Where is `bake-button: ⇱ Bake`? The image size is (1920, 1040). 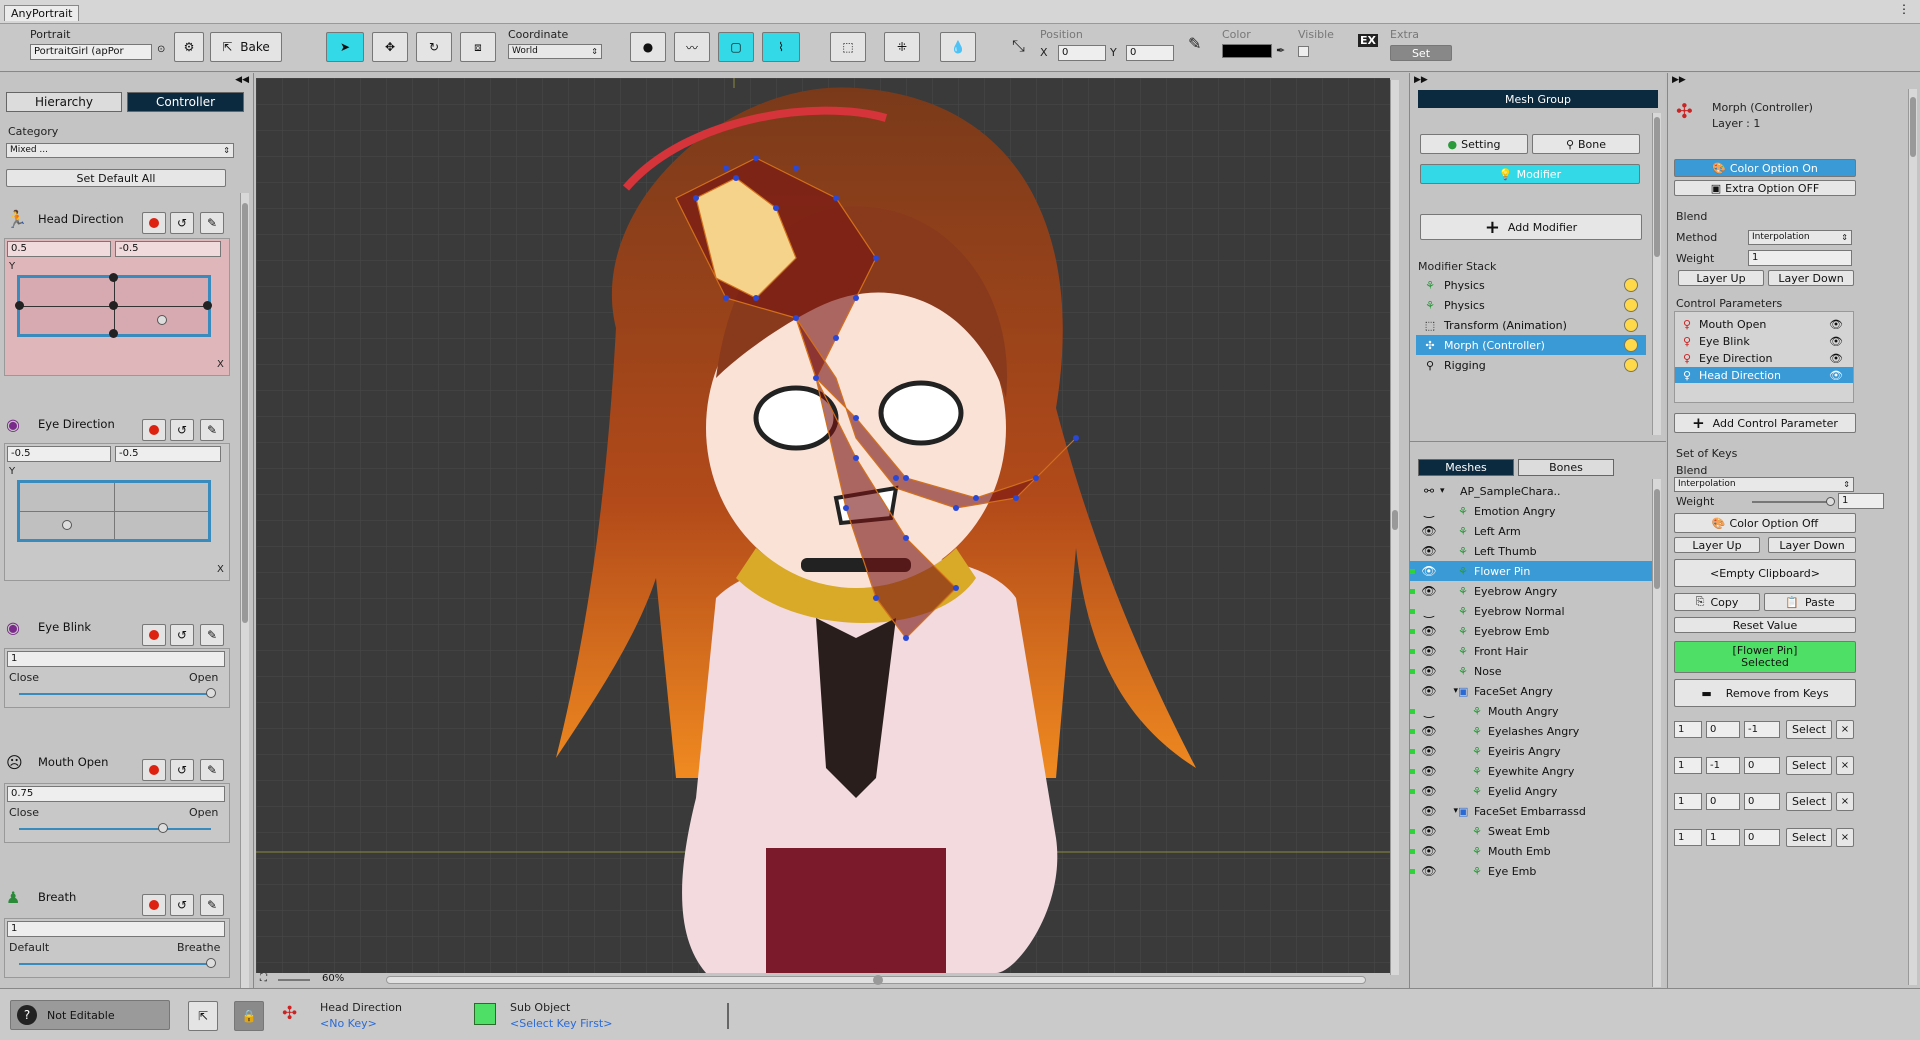
bake-button: ⇱ Bake is located at coordinates (246, 47).